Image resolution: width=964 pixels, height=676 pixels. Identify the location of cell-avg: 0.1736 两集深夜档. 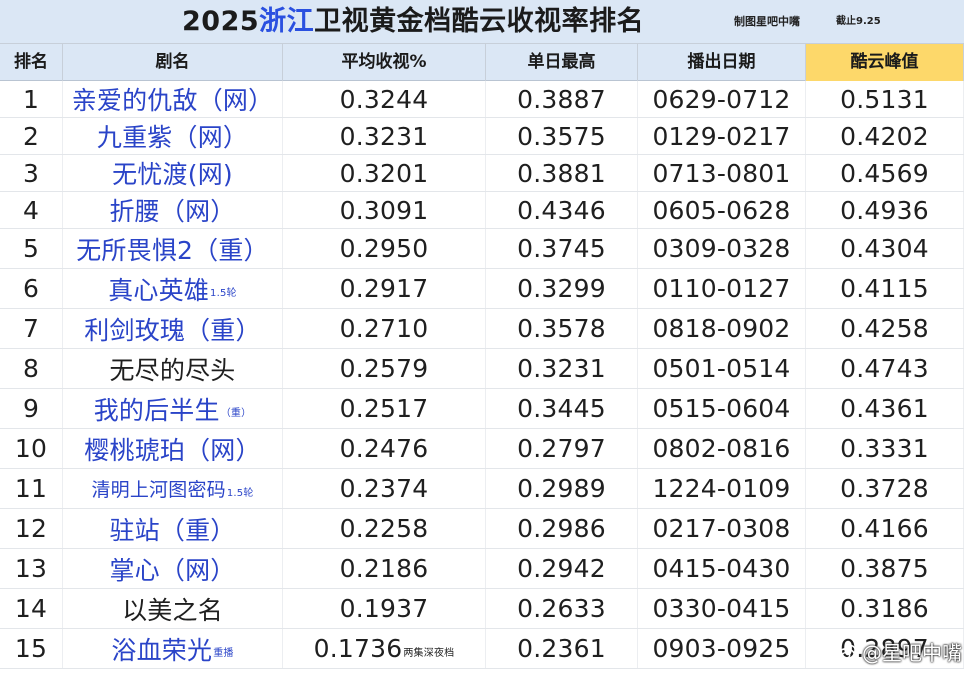
(384, 648).